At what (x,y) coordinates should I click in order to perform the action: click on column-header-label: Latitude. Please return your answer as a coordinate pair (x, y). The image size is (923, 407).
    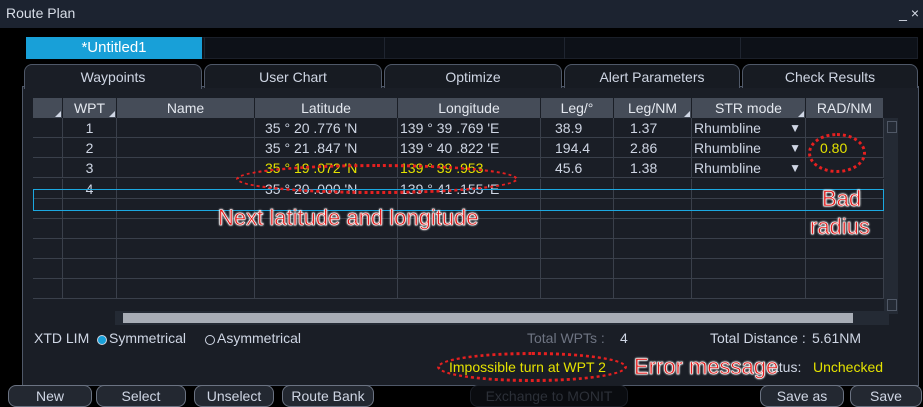
    Looking at the image, I should click on (326, 108).